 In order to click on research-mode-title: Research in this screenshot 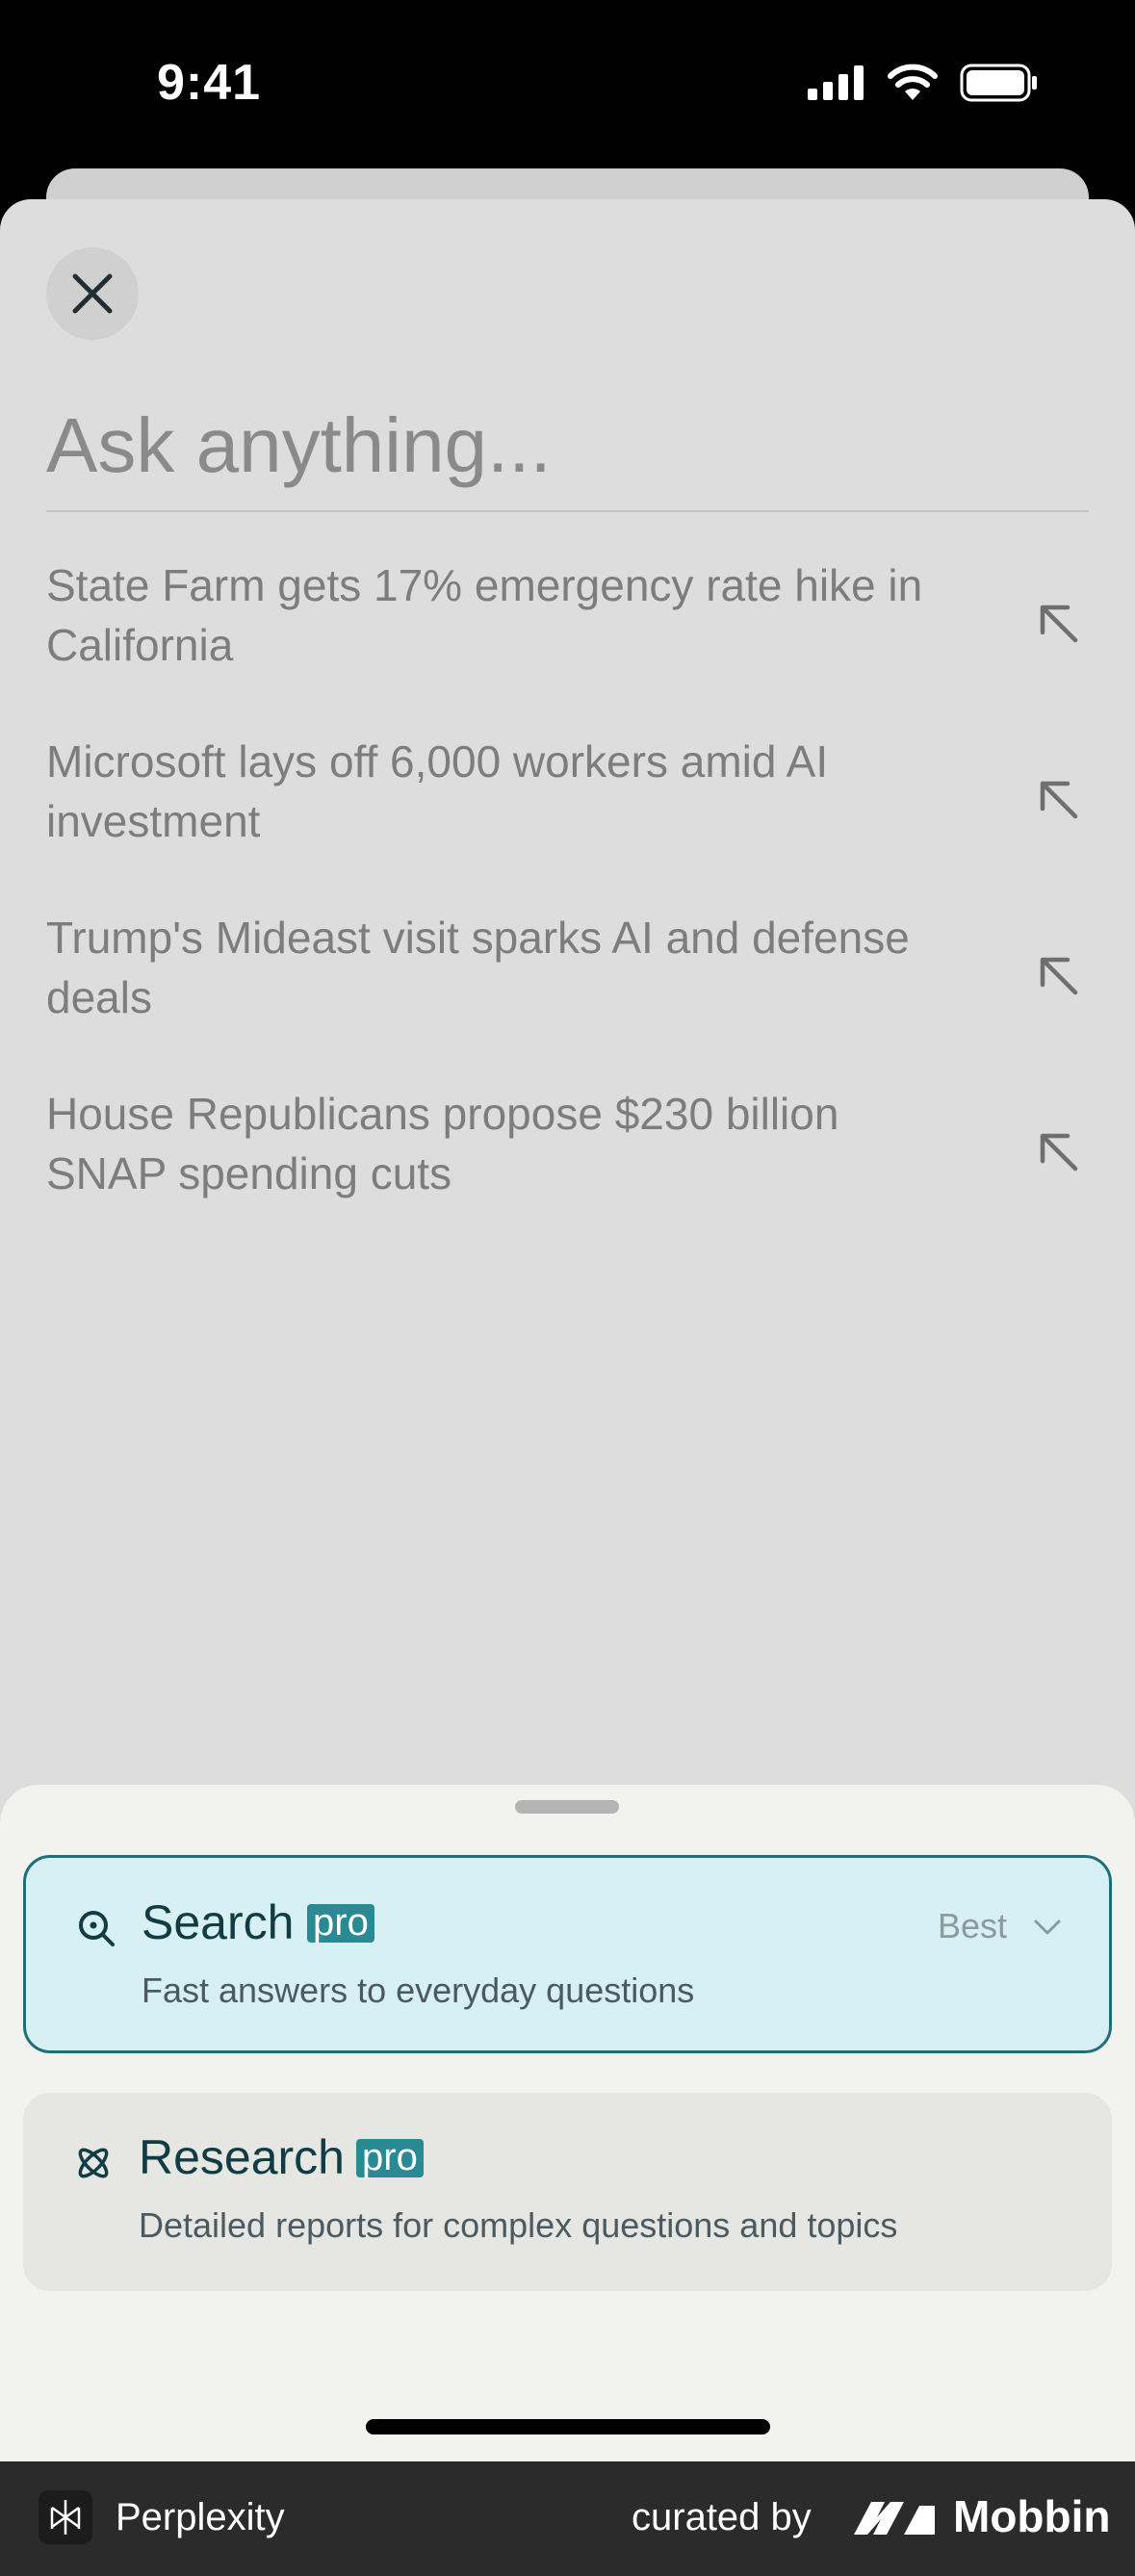, I will do `click(242, 2157)`.